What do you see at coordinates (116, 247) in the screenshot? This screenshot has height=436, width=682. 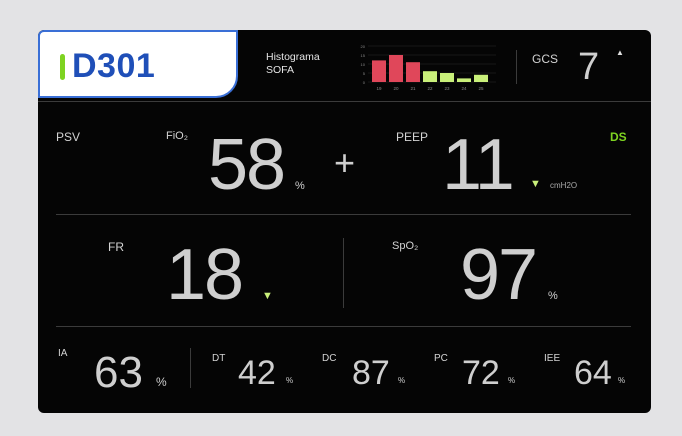 I see `fr-label: FR` at bounding box center [116, 247].